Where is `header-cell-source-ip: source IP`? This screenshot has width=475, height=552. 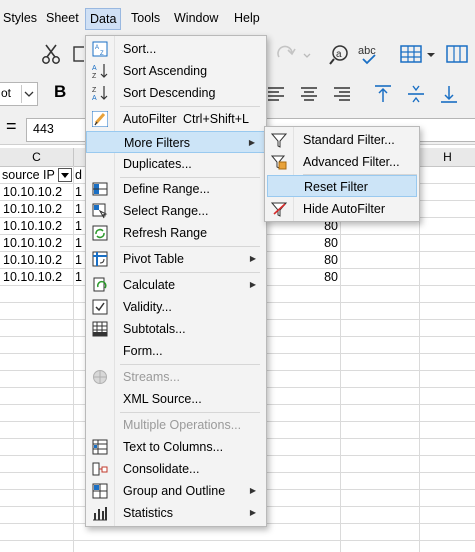
header-cell-source-ip: source IP is located at coordinates (30, 175).